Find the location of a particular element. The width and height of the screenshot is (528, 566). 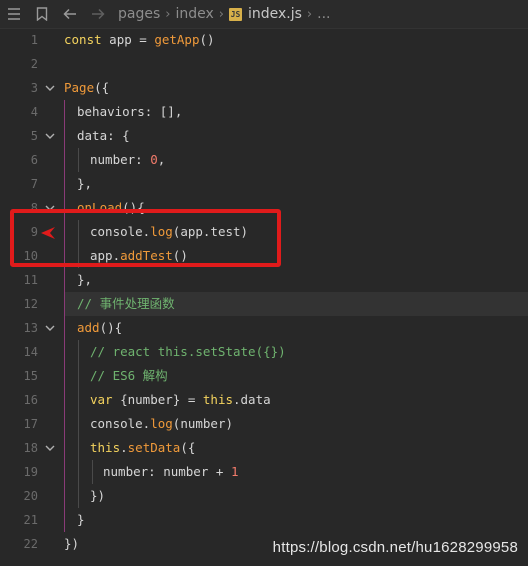

code-text: data: { is located at coordinates (103, 135).